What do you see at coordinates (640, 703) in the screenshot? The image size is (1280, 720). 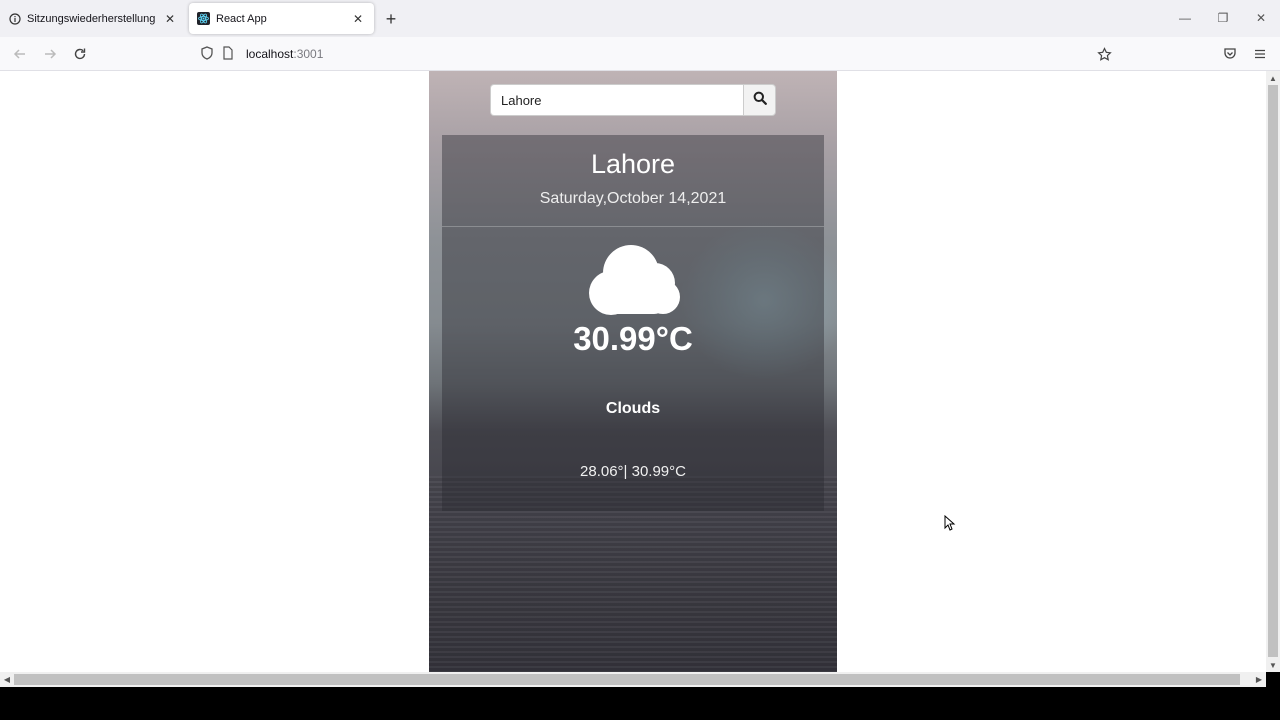 I see `bottom-black-bar` at bounding box center [640, 703].